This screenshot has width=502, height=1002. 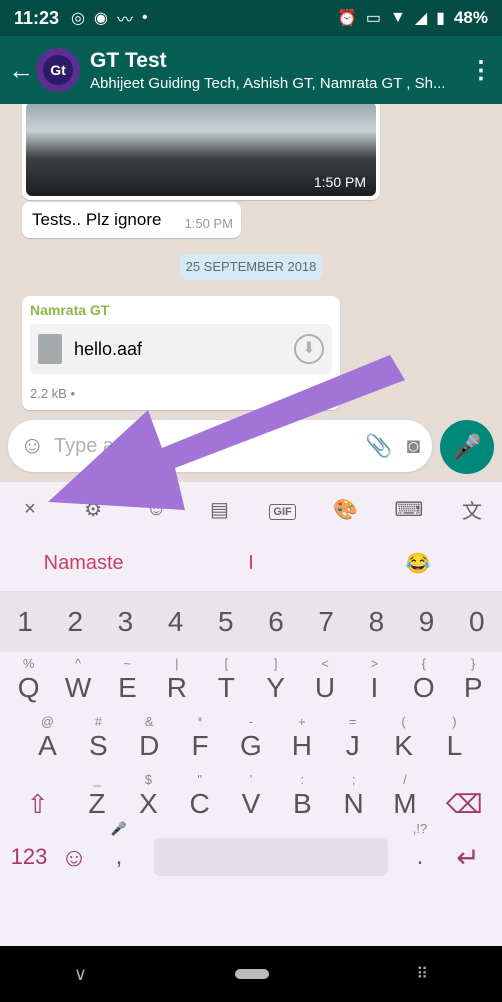 What do you see at coordinates (405, 803) in the screenshot?
I see `key-letter: M` at bounding box center [405, 803].